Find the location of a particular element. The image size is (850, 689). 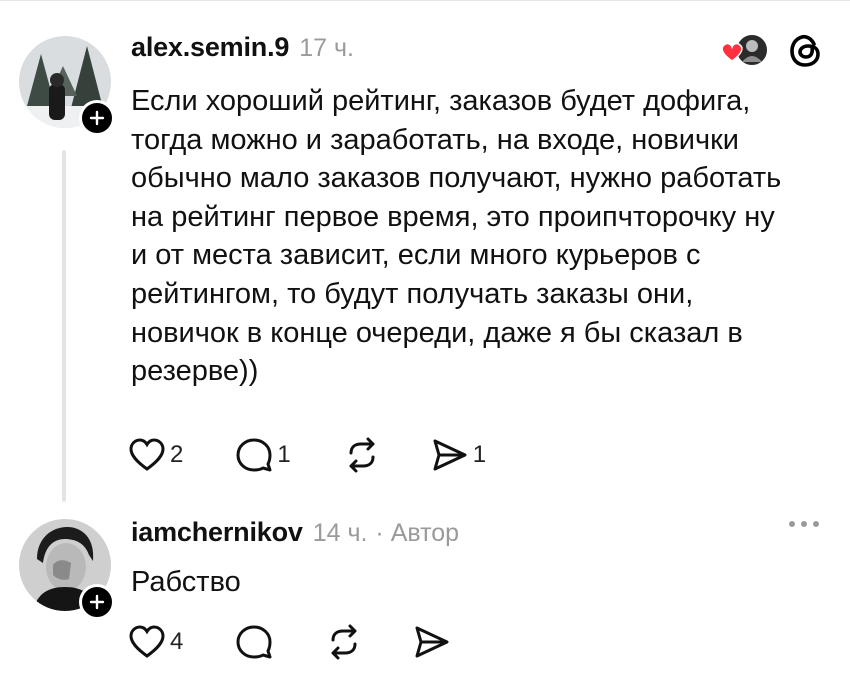

thread-connector-line is located at coordinates (64, 326).